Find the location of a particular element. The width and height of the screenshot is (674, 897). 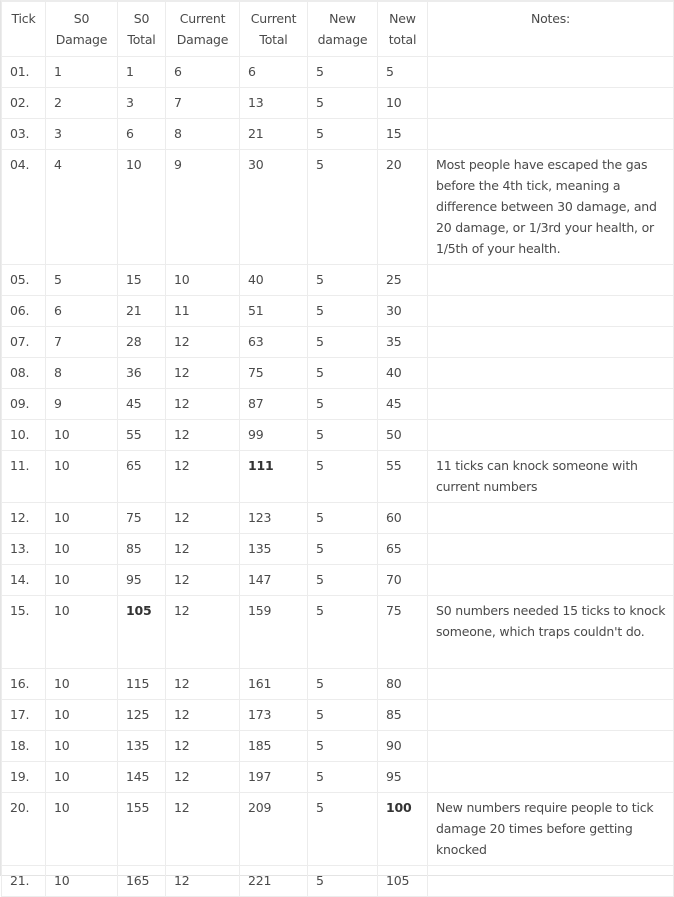

cell-current-total: 161 is located at coordinates (273, 684).